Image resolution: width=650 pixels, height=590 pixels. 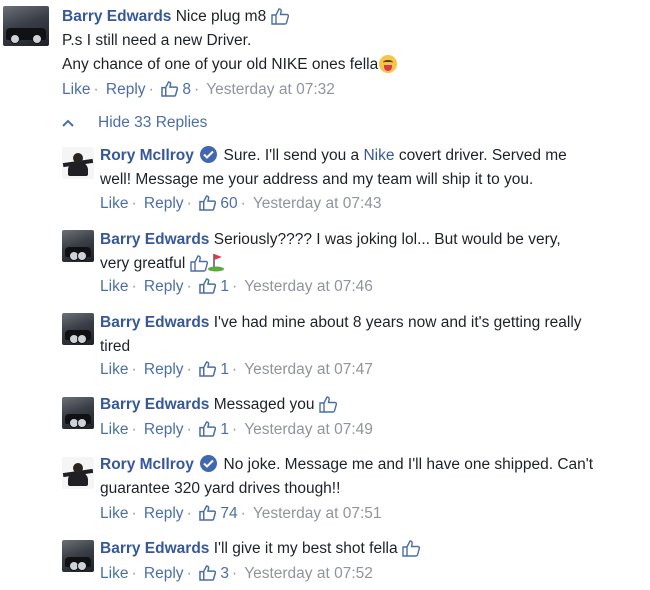 What do you see at coordinates (68, 123) in the screenshot?
I see `chevron-up-icon` at bounding box center [68, 123].